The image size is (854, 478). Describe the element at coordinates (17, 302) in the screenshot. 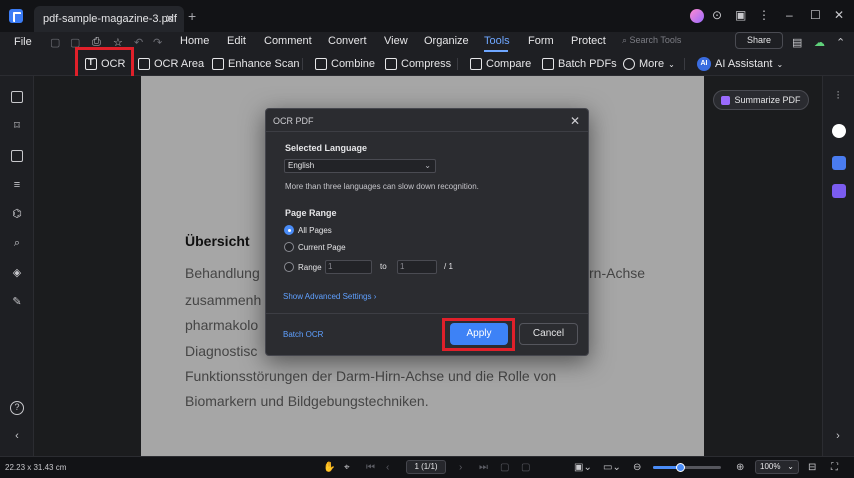

I see `signature-icon: ✎` at that location.